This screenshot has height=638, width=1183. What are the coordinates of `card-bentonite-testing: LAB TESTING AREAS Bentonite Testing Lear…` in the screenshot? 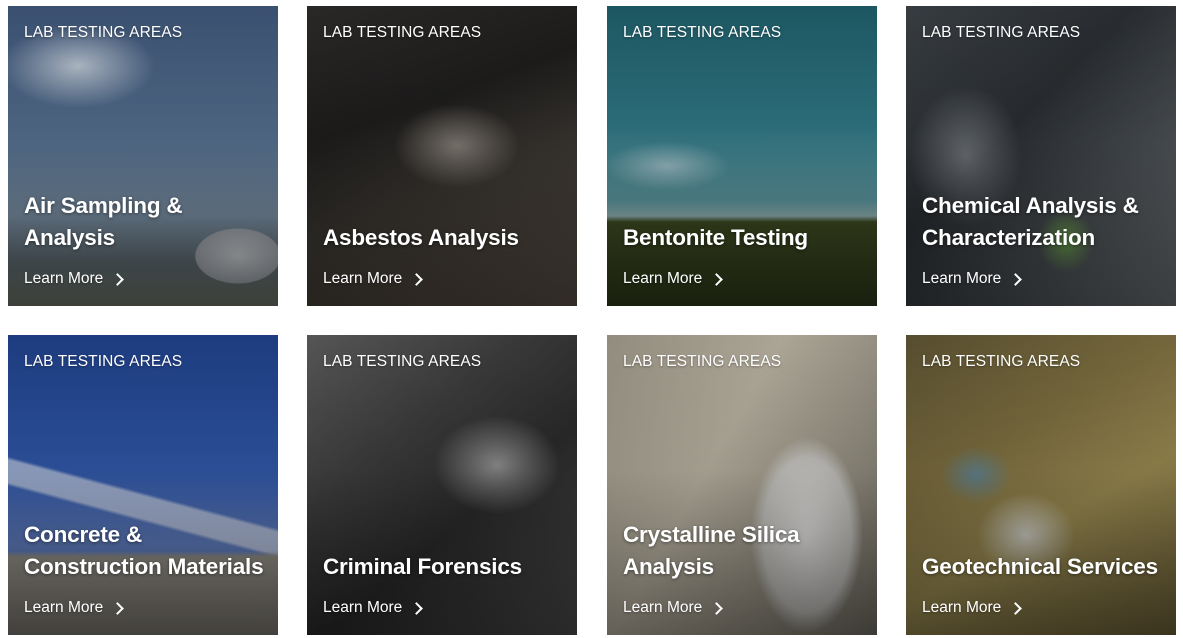 It's located at (742, 156).